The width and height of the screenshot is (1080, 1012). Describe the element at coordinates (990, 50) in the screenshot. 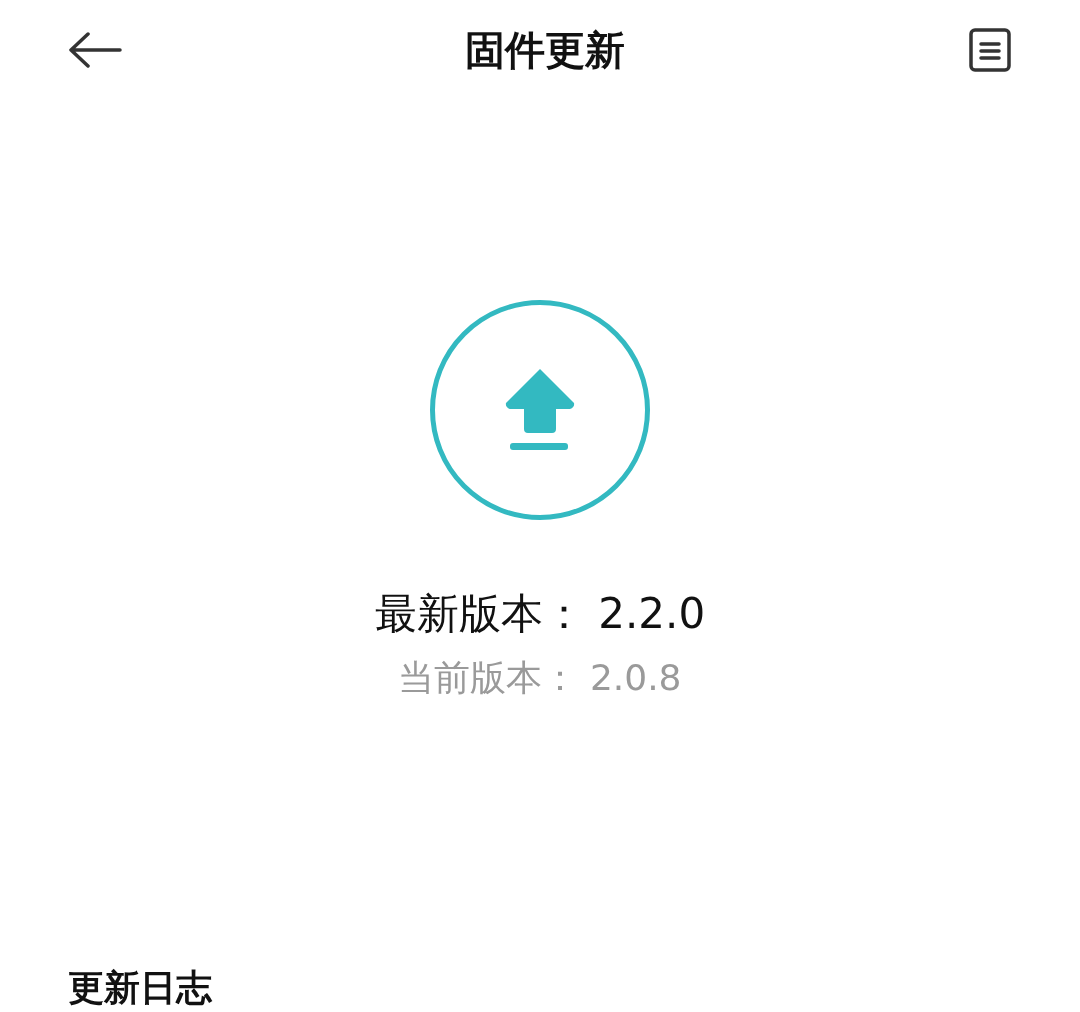

I see `document-button` at that location.